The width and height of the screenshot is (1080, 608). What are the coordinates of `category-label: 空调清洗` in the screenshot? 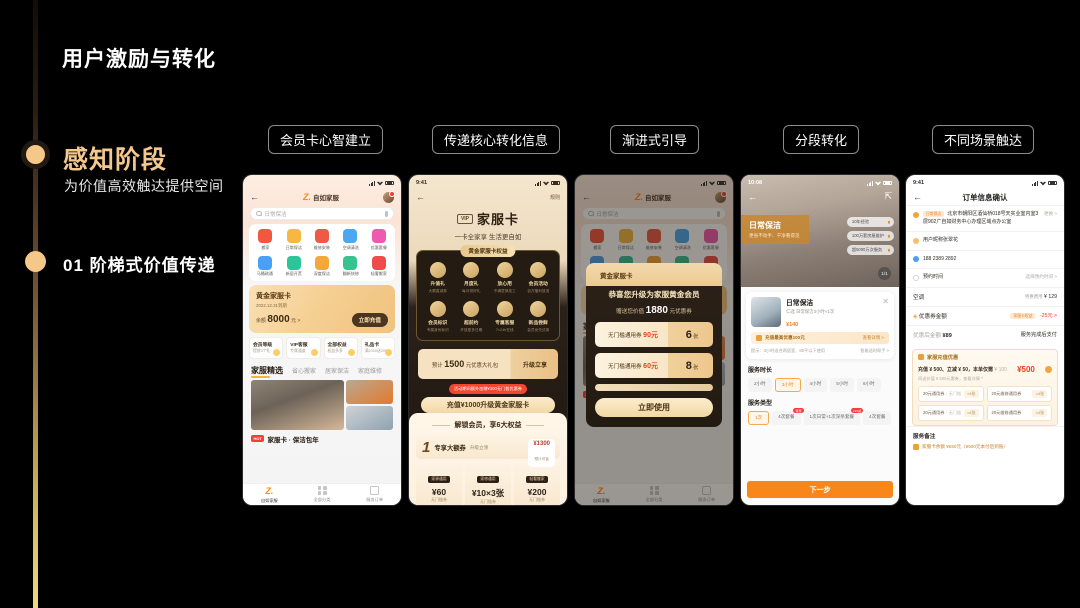 It's located at (350, 247).